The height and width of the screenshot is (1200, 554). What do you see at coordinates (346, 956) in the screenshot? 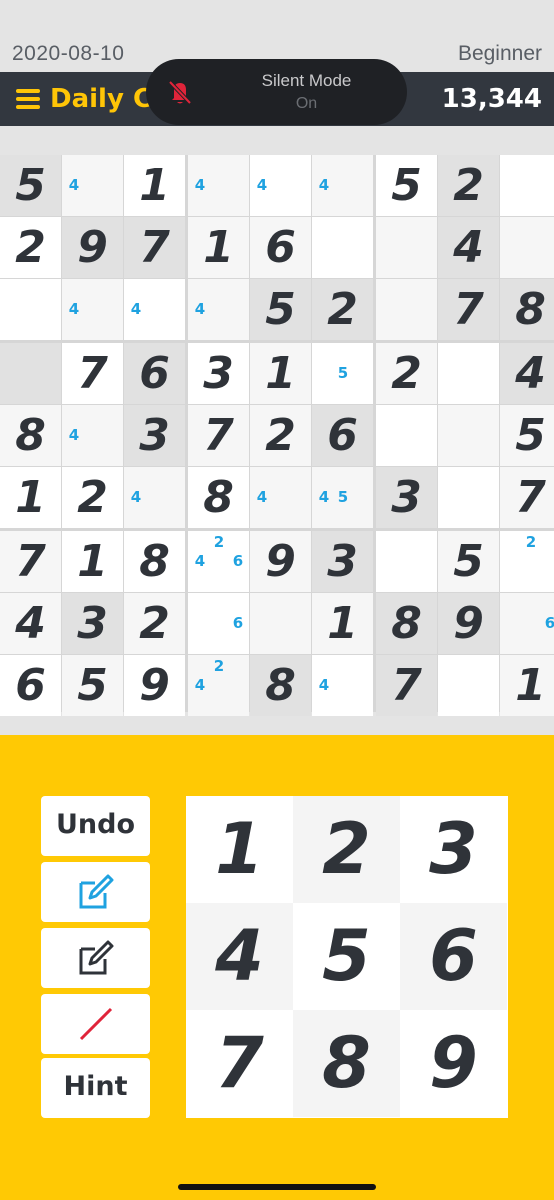
I see `number-key-5: 5` at bounding box center [346, 956].